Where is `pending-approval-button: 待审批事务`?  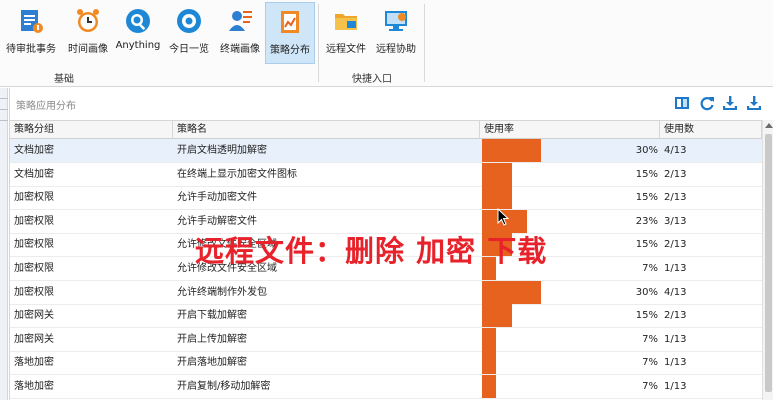 pending-approval-button: 待审批事务 is located at coordinates (31, 33).